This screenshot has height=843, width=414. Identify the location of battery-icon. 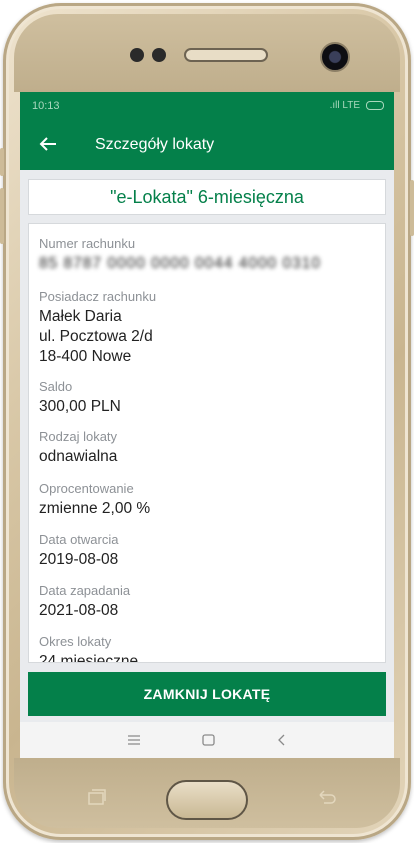
(375, 105).